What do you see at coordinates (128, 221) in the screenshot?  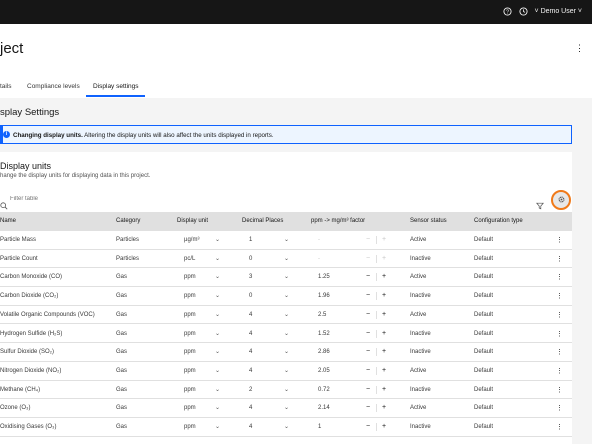 I see `column-header-category: Category` at bounding box center [128, 221].